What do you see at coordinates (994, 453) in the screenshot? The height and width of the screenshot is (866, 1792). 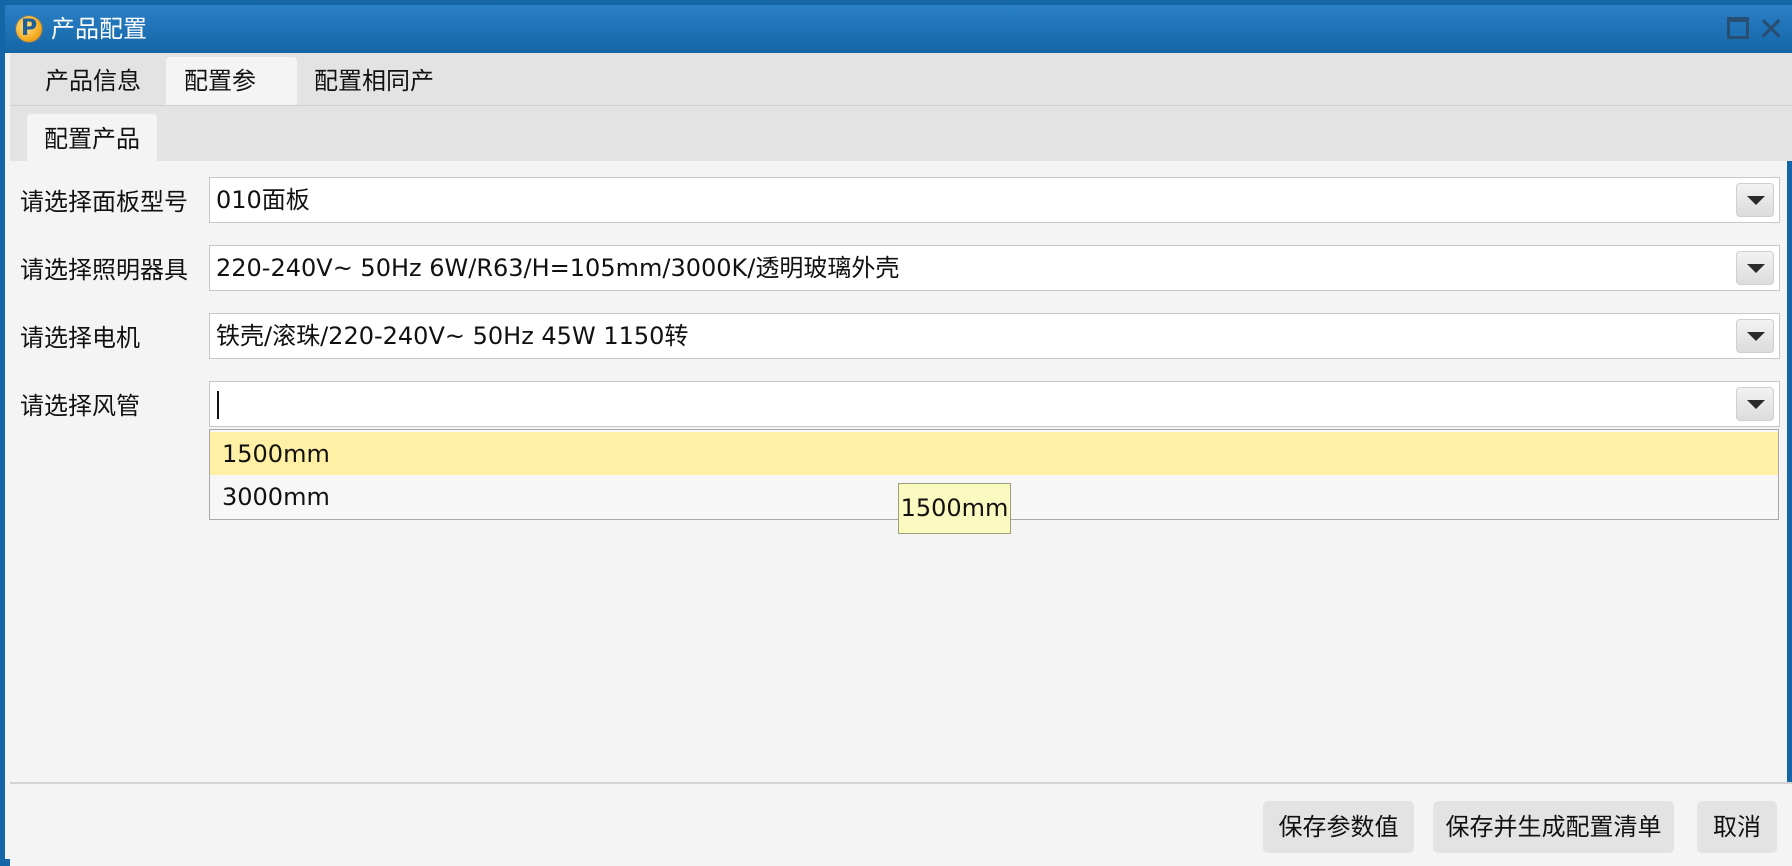 I see `dropdown-option-1500mm: 1500mm` at bounding box center [994, 453].